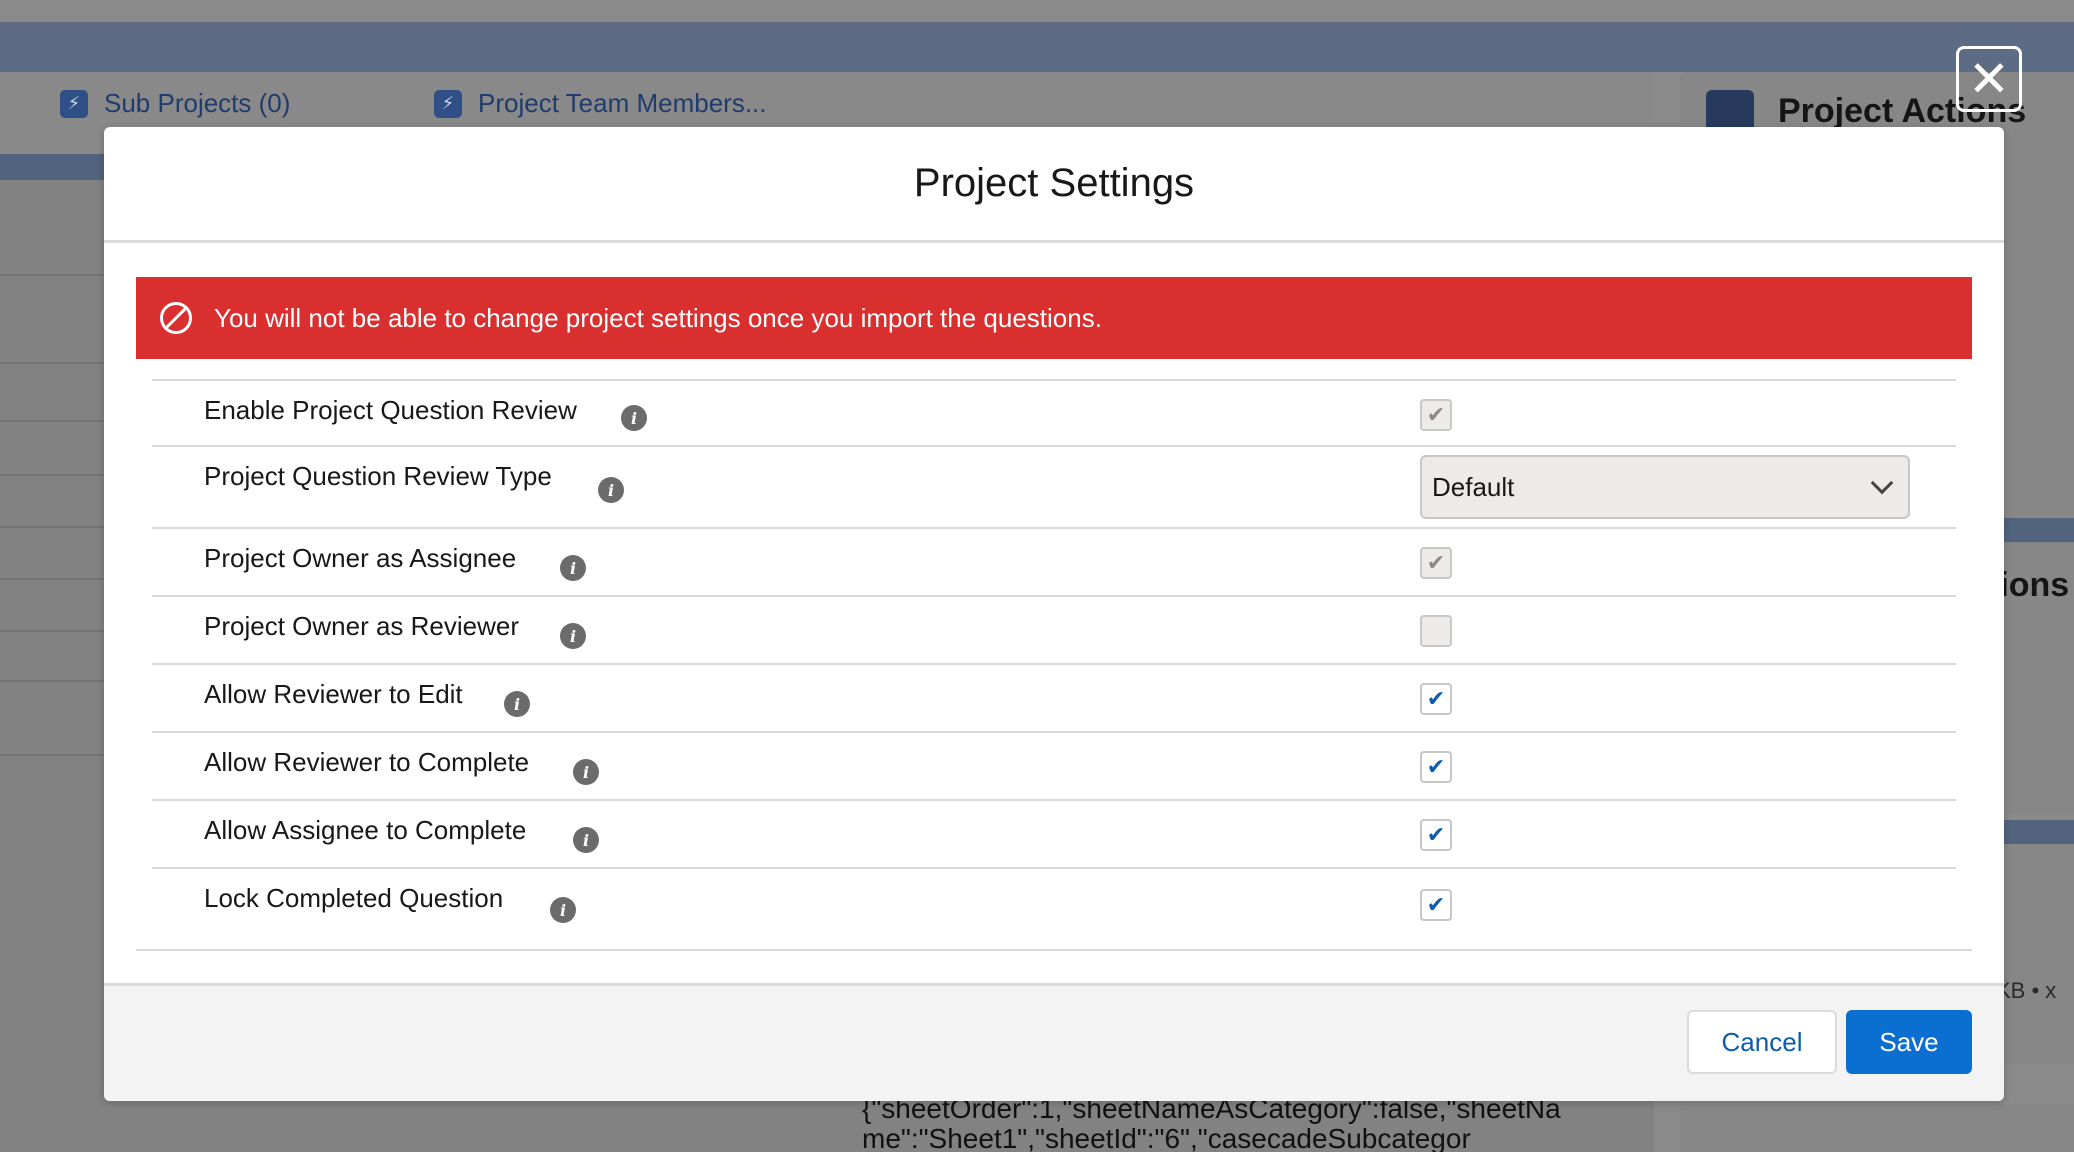 The width and height of the screenshot is (2074, 1152). I want to click on tab-sub-projects: ⚡ Sub Projects (0), so click(175, 103).